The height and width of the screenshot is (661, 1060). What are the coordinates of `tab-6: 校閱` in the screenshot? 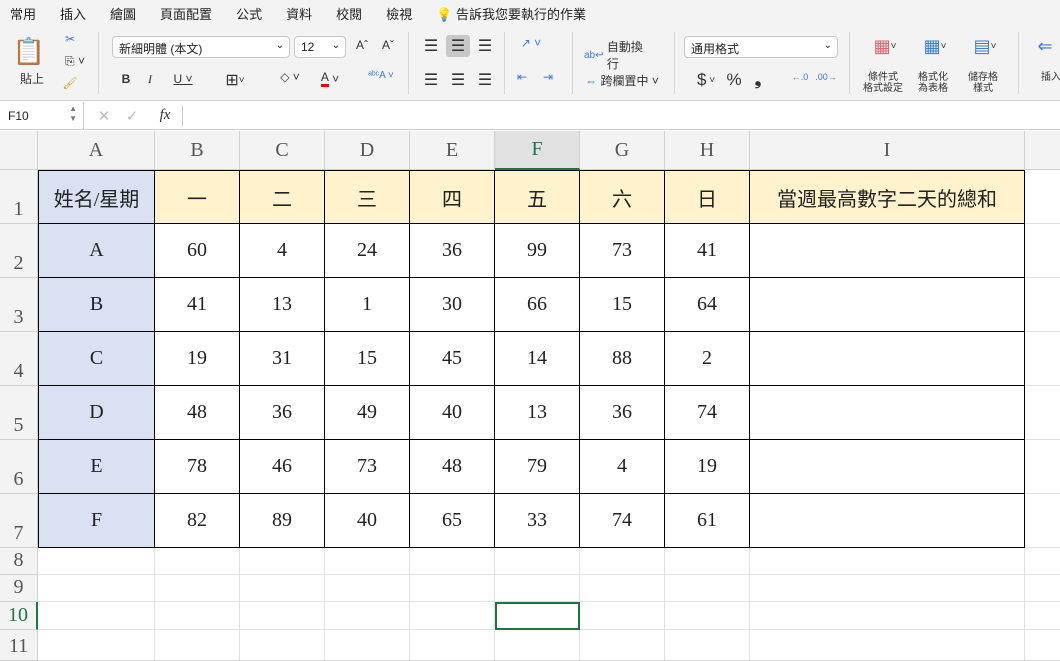 It's located at (349, 13).